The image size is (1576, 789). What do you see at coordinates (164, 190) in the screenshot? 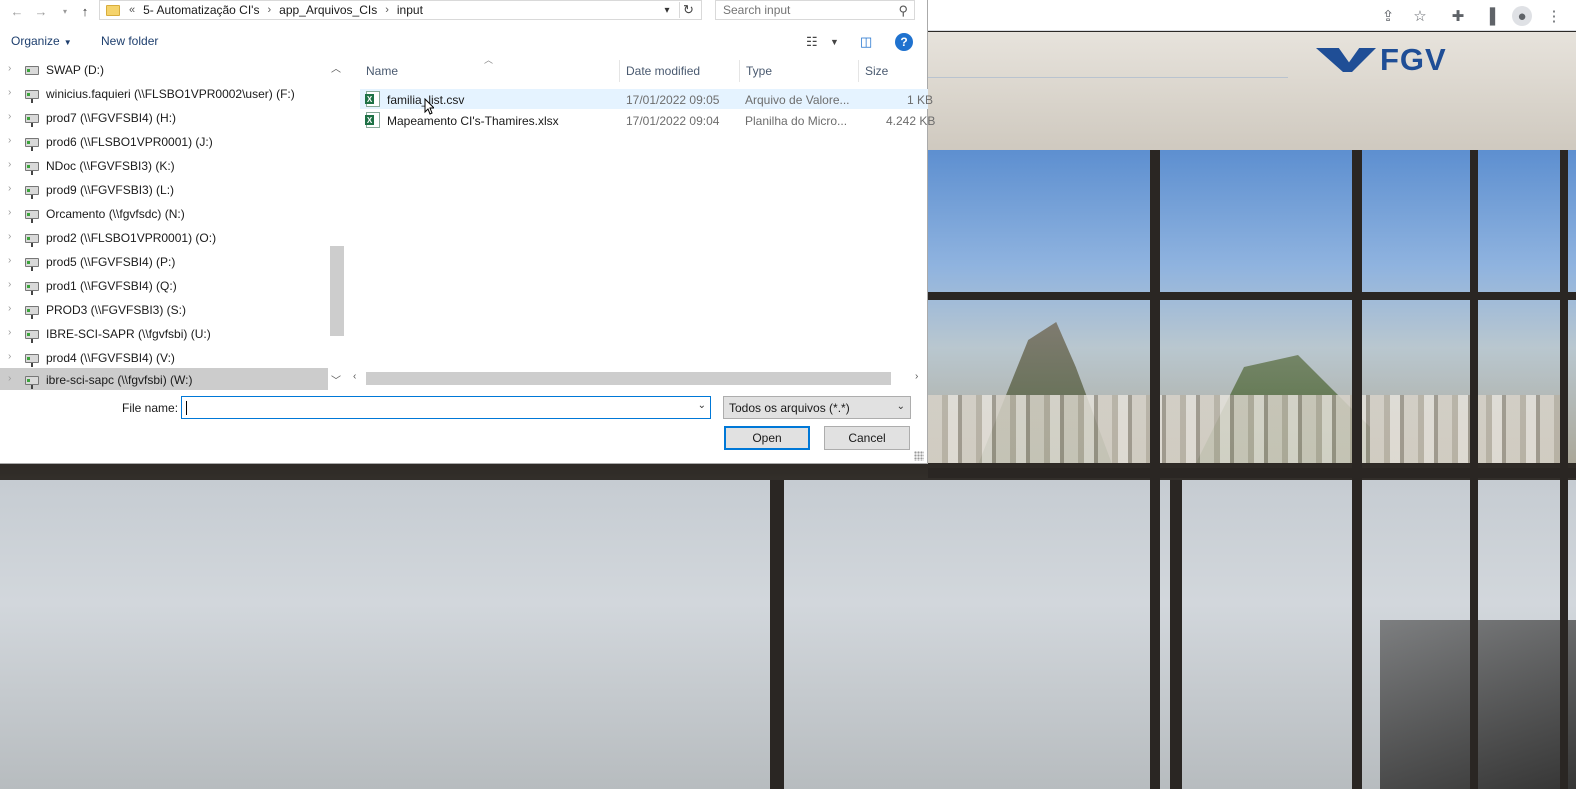
I see `nav-item-drive: › prod9 (\\FGVFSBI3) (L:)` at bounding box center [164, 190].